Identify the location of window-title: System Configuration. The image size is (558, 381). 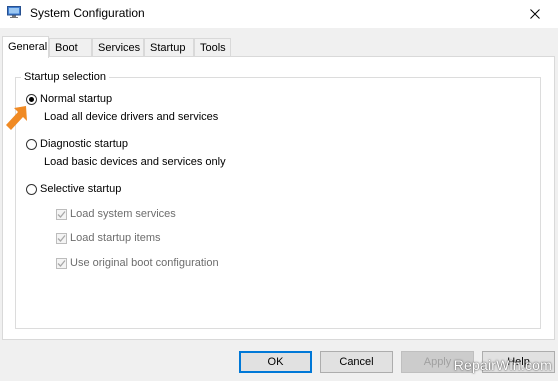
(87, 13).